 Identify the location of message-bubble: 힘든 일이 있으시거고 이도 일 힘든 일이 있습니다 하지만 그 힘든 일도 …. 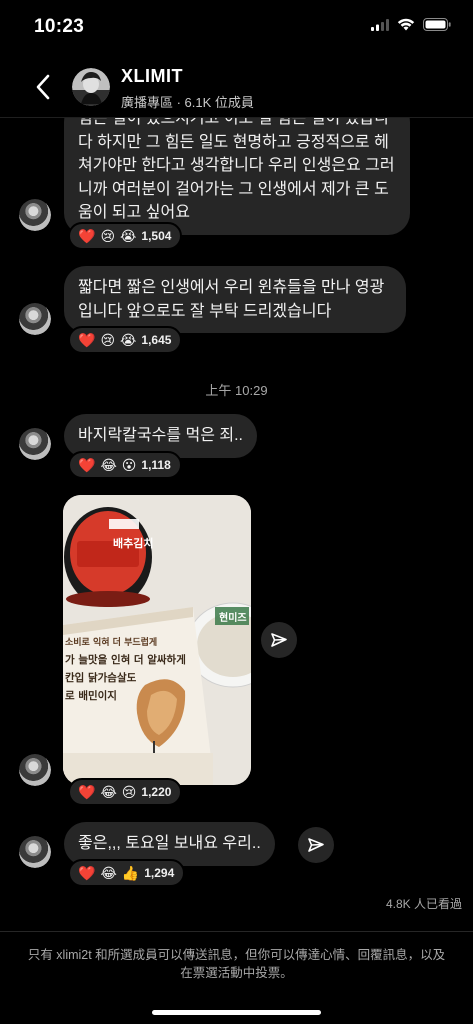
(237, 167).